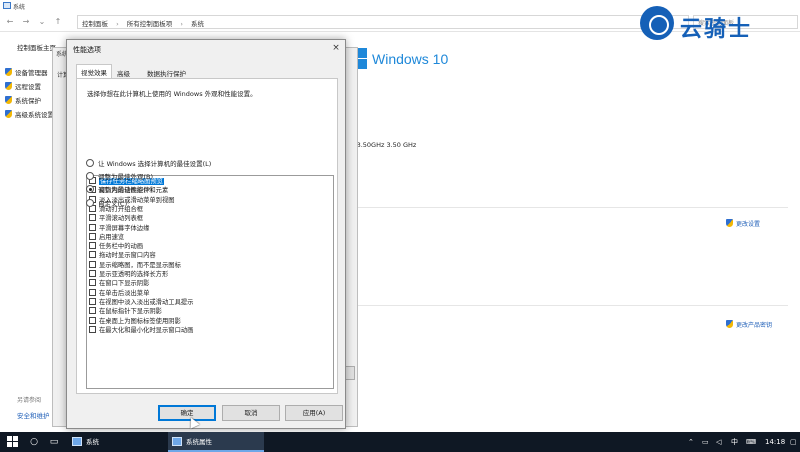  Describe the element at coordinates (410, 59) in the screenshot. I see `windows-edition-text: Windows 10` at that location.